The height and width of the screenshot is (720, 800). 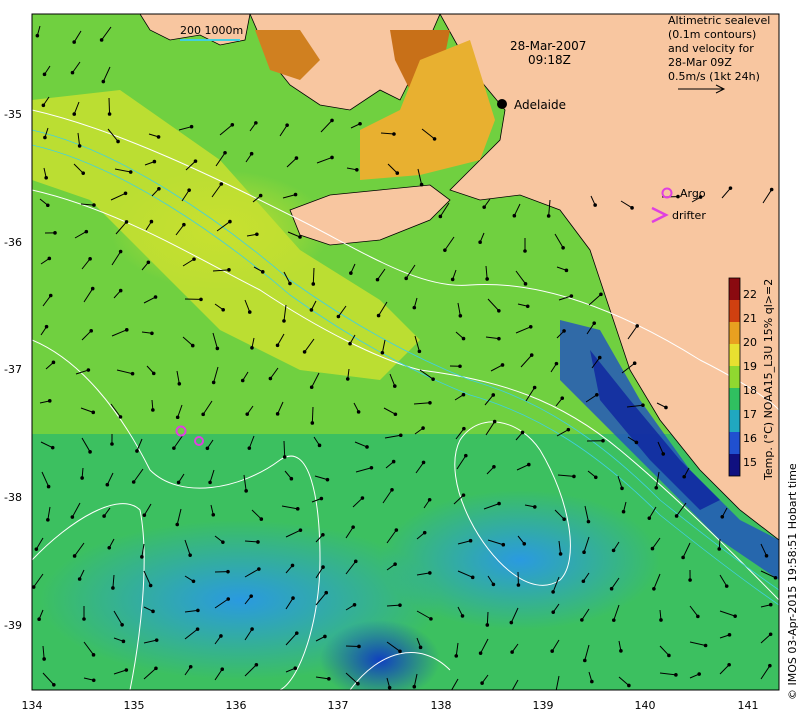 What do you see at coordinates (13, 114) in the screenshot?
I see `y-tick--35: -35` at bounding box center [13, 114].